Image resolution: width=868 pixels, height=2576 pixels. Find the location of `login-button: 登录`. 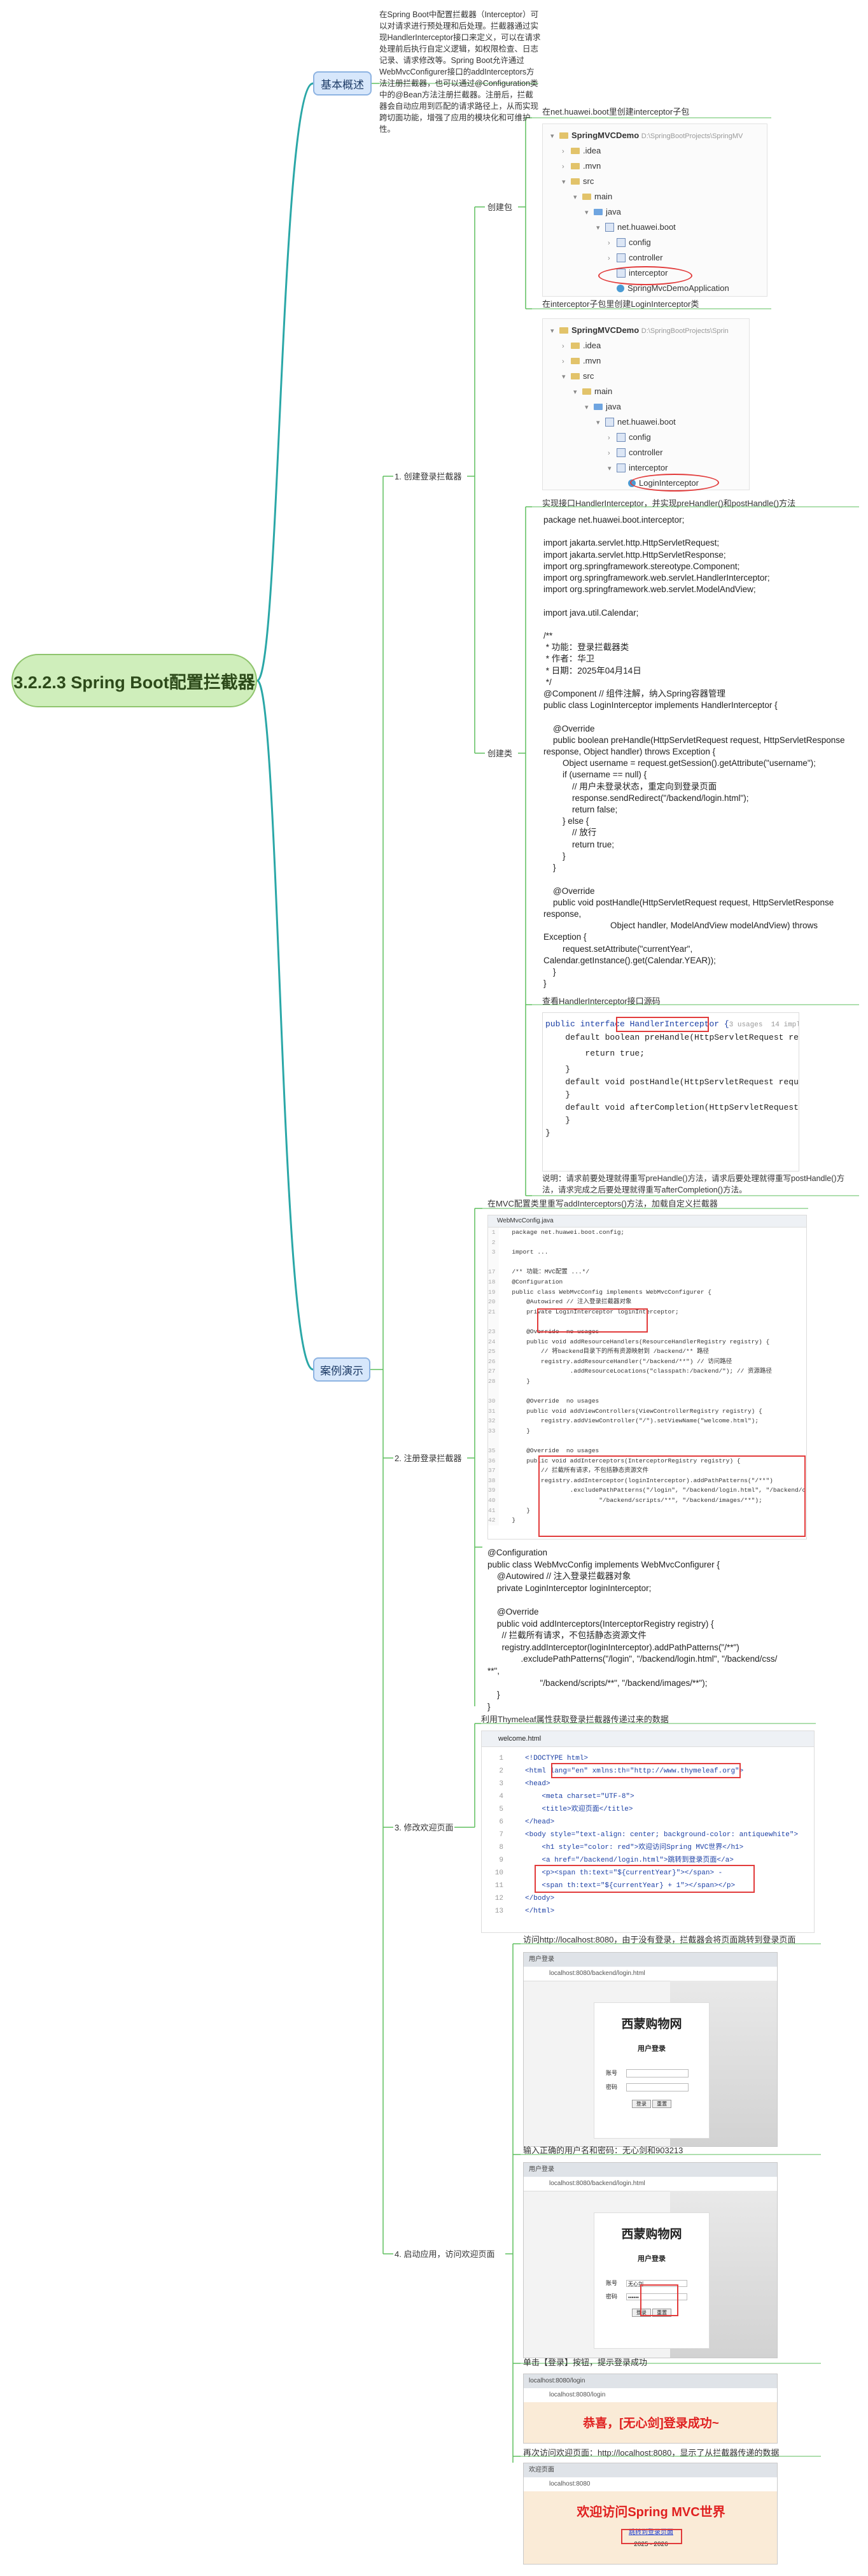

login-button: 登录 is located at coordinates (641, 2104).